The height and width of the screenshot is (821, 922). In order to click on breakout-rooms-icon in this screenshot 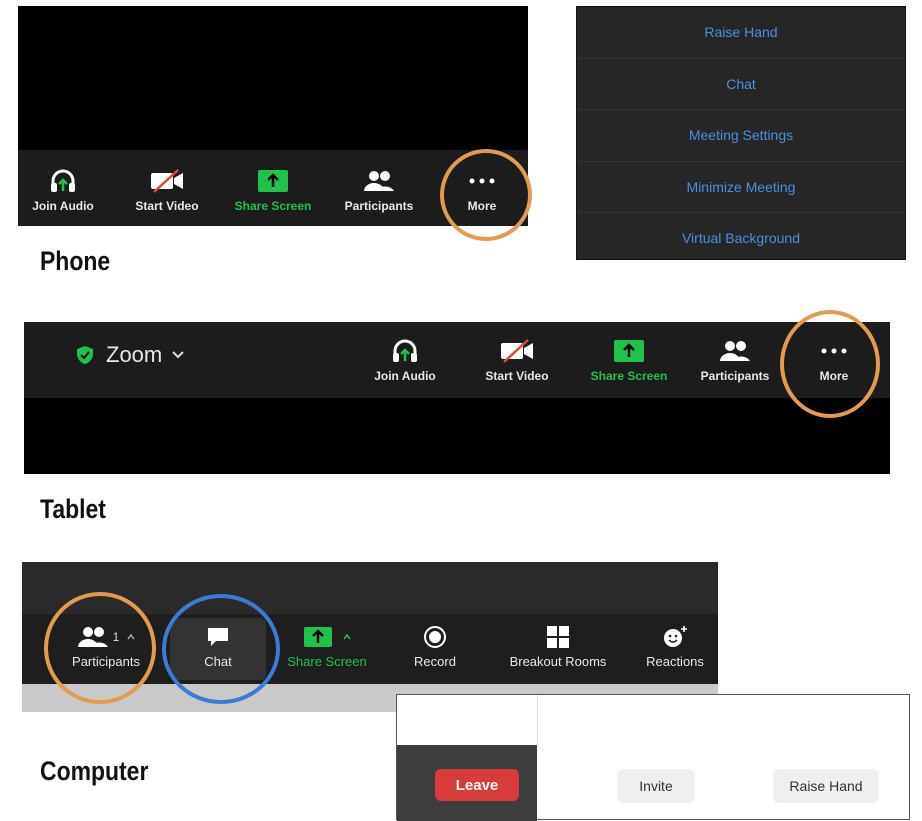, I will do `click(558, 637)`.